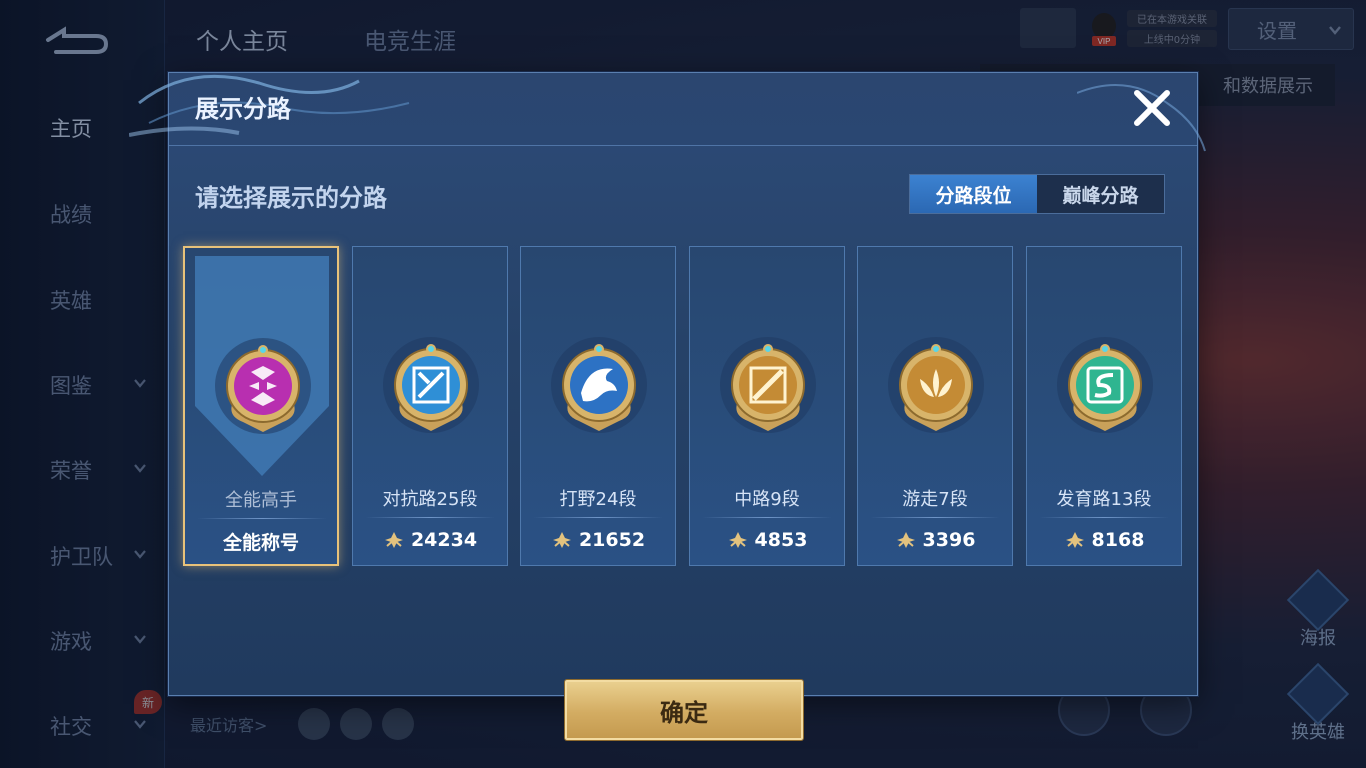 Image resolution: width=1366 pixels, height=768 pixels. What do you see at coordinates (973, 194) in the screenshot?
I see `segment-lane-rank: 分路段位` at bounding box center [973, 194].